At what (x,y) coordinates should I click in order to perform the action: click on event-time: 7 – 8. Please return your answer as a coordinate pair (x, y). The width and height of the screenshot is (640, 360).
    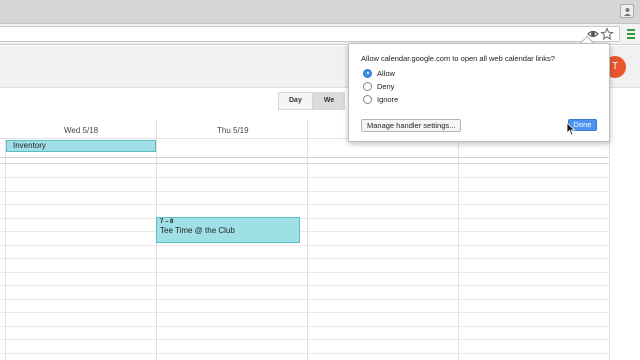
    Looking at the image, I should click on (167, 222).